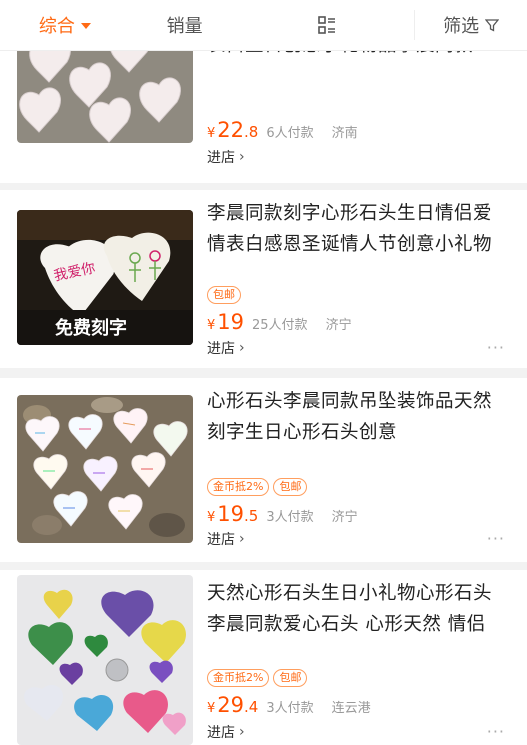 The height and width of the screenshot is (745, 527). I want to click on sold-count: 25人付款, so click(280, 325).